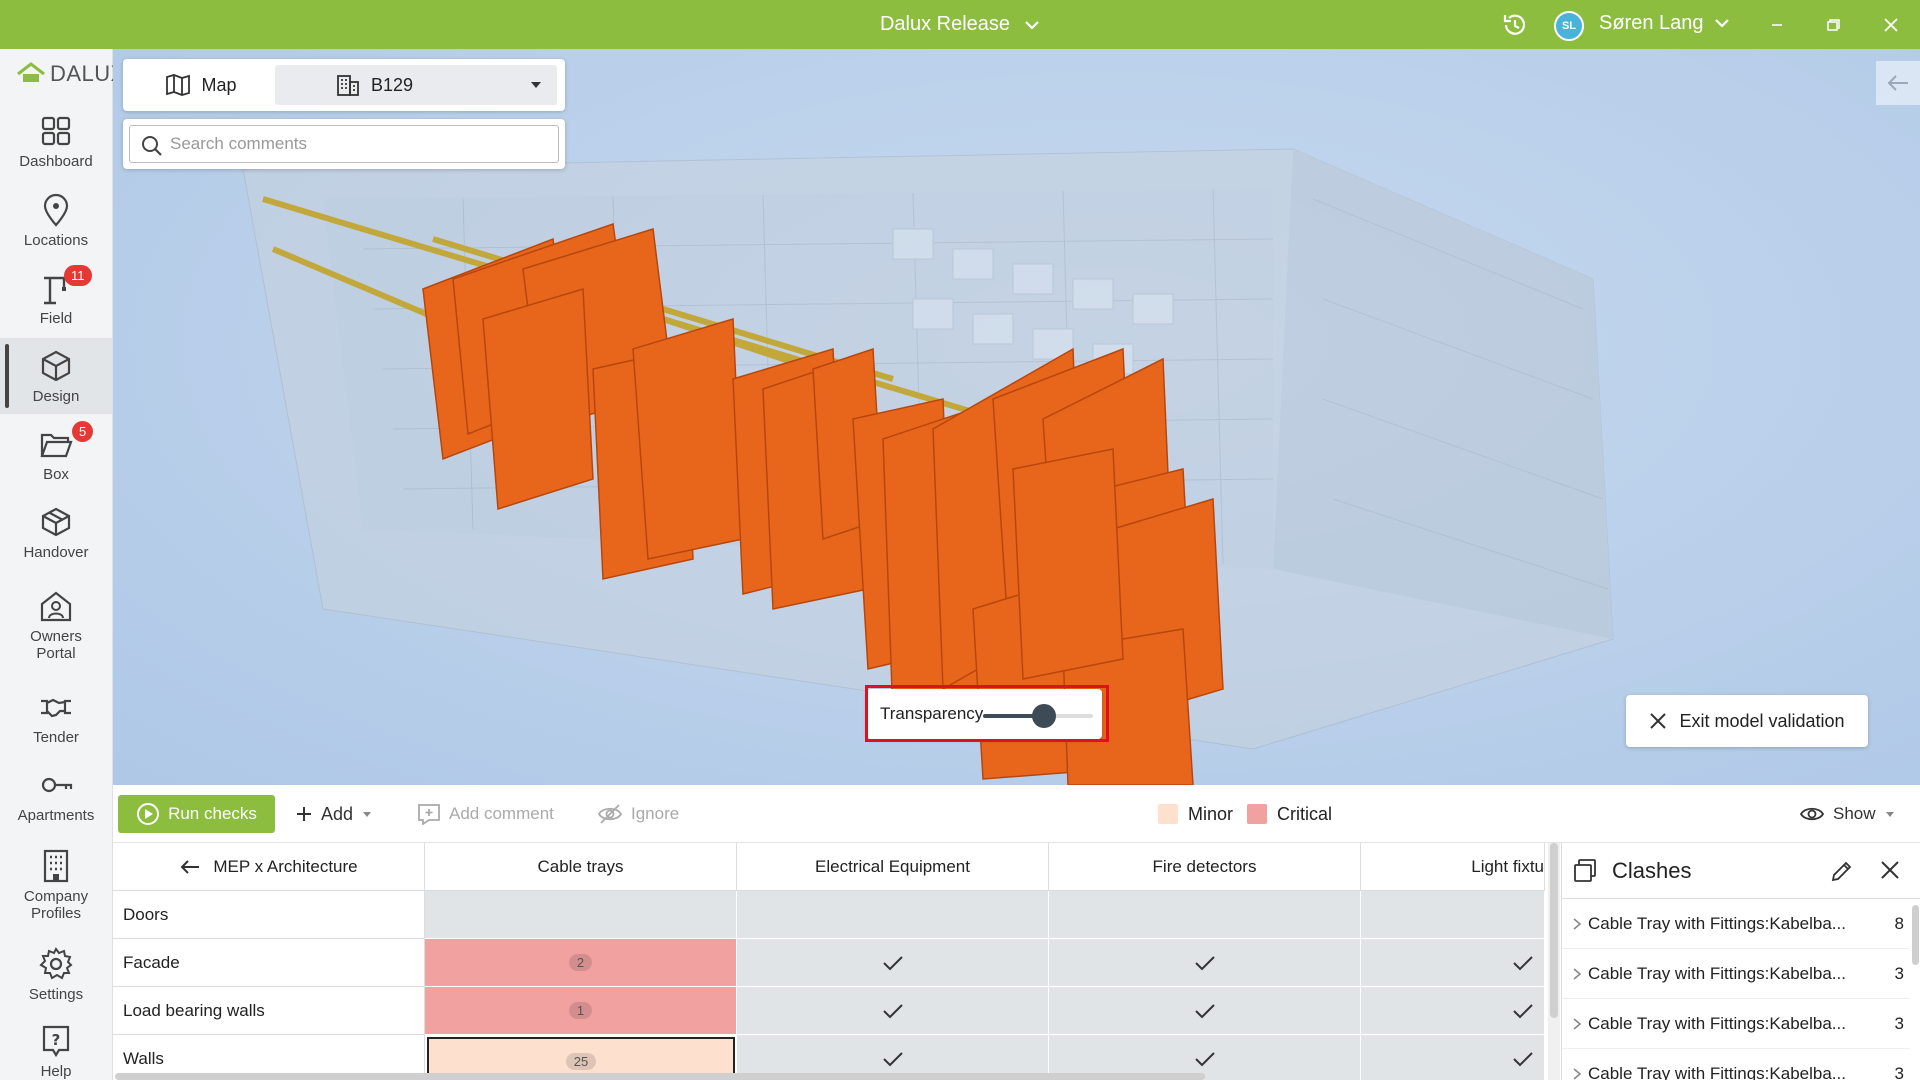 The image size is (1920, 1080). What do you see at coordinates (56, 815) in the screenshot?
I see `sidebar-item-label: Apartments` at bounding box center [56, 815].